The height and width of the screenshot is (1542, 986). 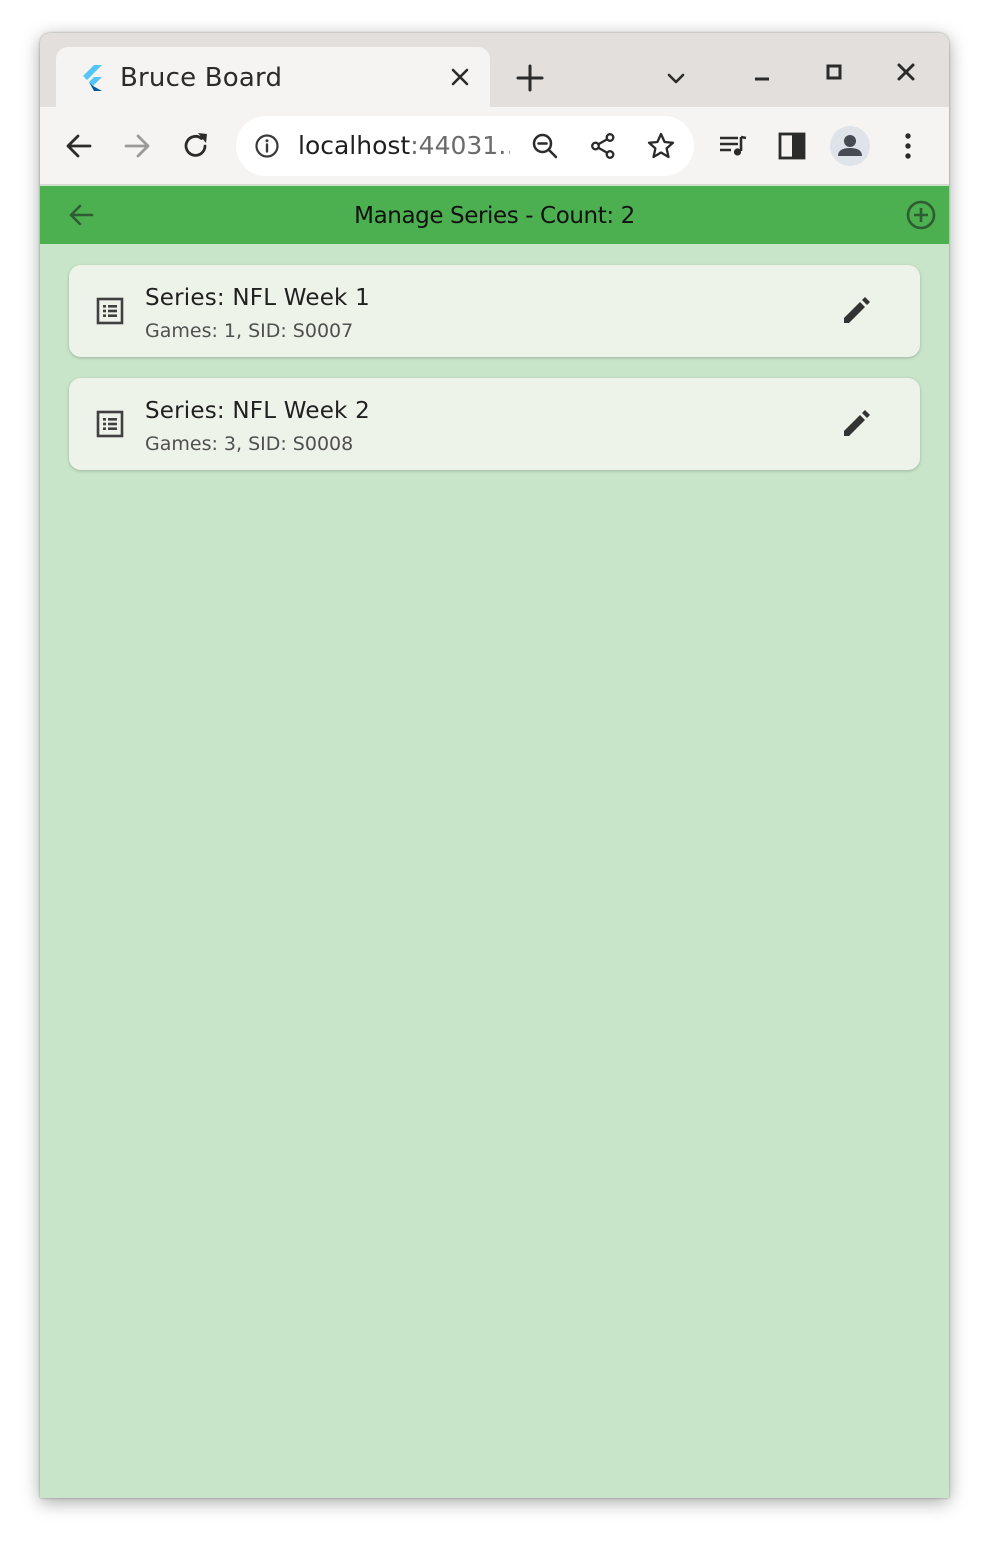 I want to click on side-panel-icon, so click(x=792, y=146).